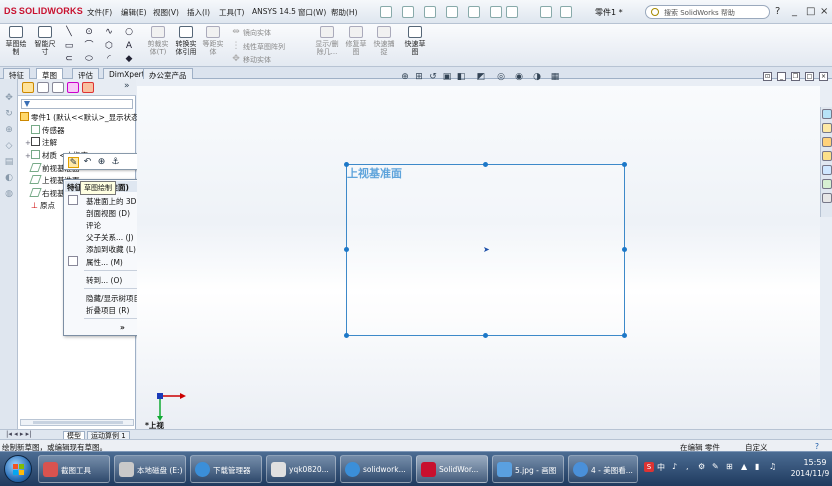 The width and height of the screenshot is (832, 486). I want to click on taskbar-button-download-manager: 下载管理器, so click(226, 469).